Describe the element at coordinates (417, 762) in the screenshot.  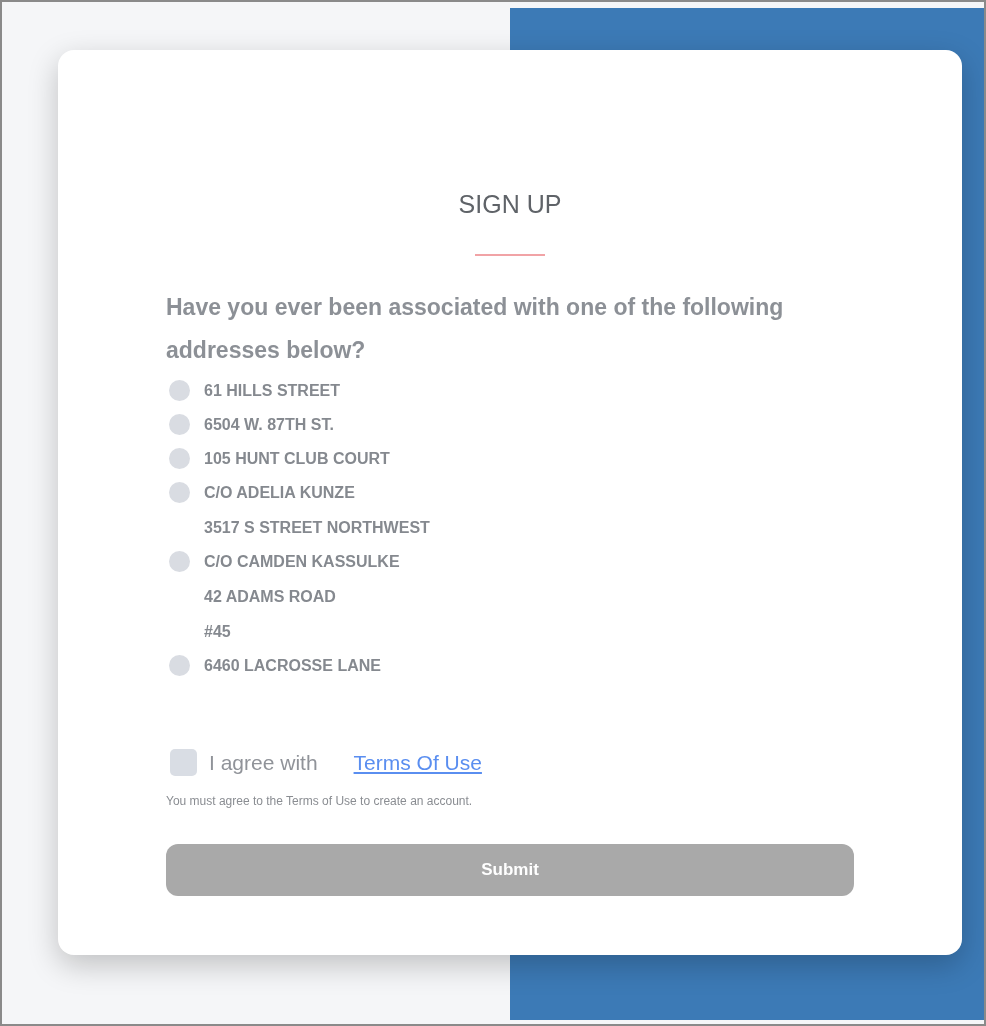
I see `terms-link: Terms Of Use` at that location.